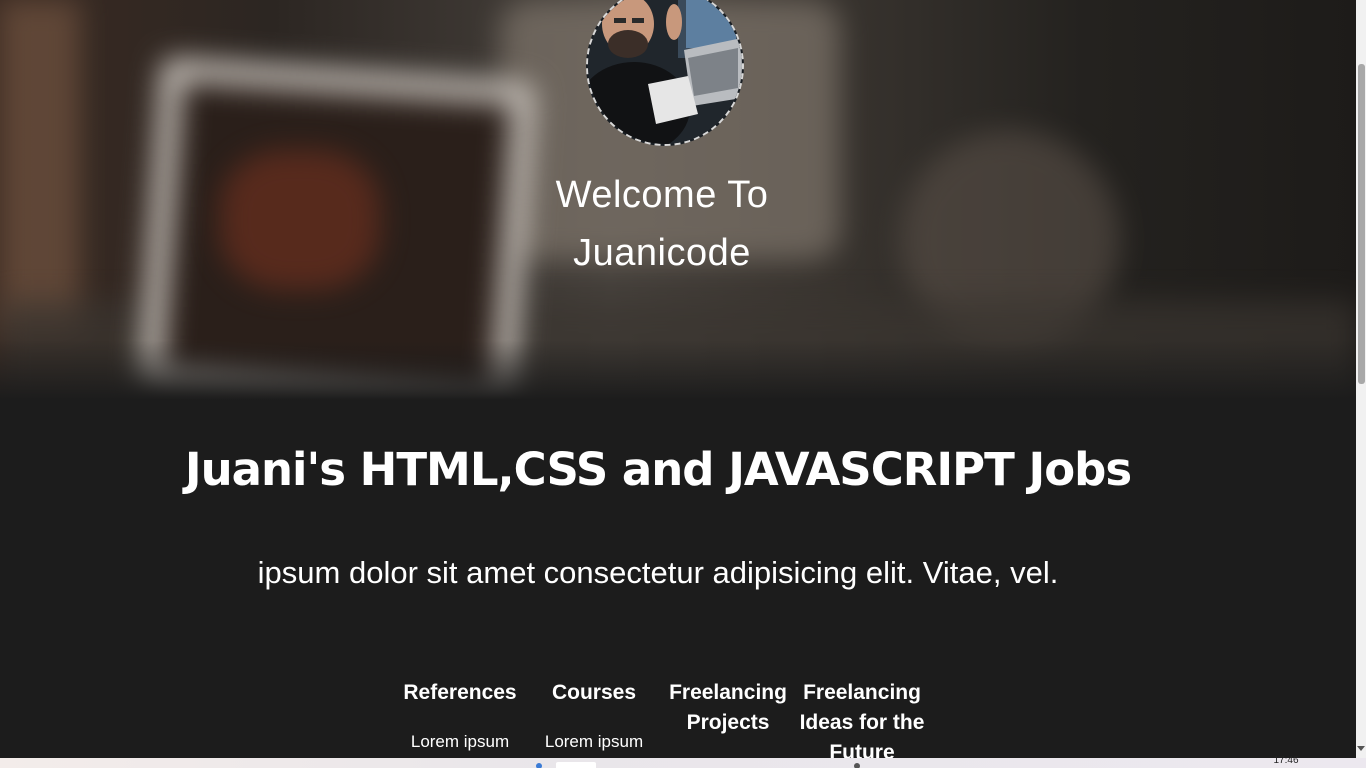 Image resolution: width=1366 pixels, height=768 pixels. What do you see at coordinates (1286, 762) in the screenshot?
I see `taskbar-clock: 17:46` at bounding box center [1286, 762].